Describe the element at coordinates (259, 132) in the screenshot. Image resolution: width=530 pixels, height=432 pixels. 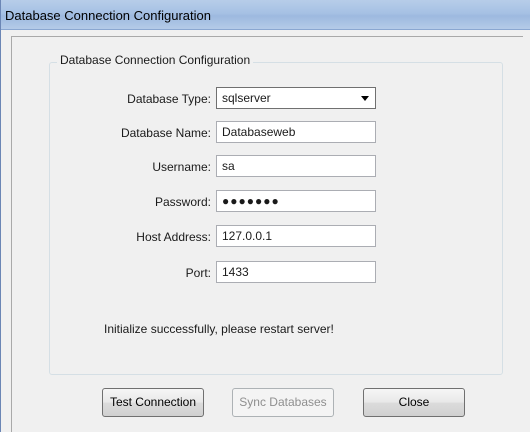
I see `database-name-value: Databaseweb` at that location.